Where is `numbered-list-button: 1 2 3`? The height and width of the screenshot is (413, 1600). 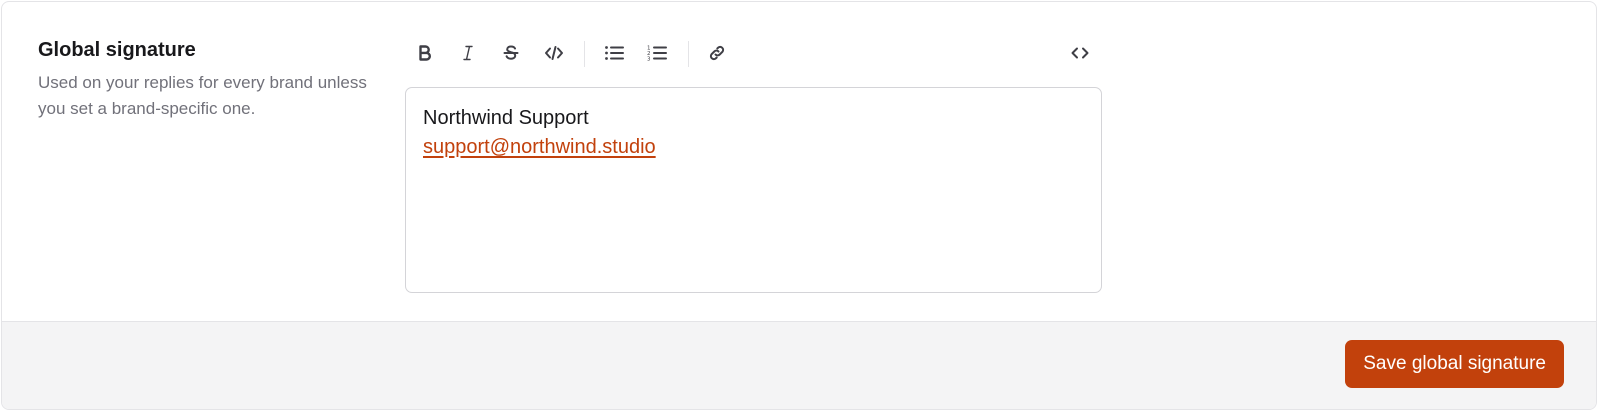 numbered-list-button: 1 2 3 is located at coordinates (657, 53).